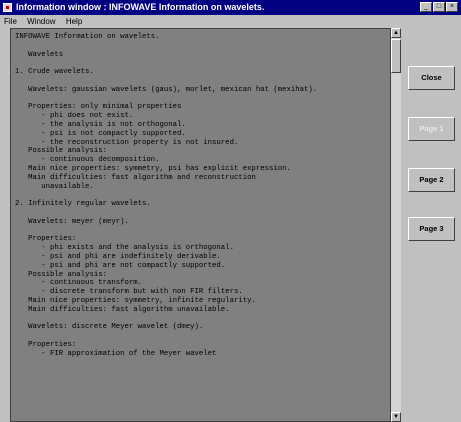  What do you see at coordinates (431, 180) in the screenshot?
I see `page-2-button: Page 2` at bounding box center [431, 180].